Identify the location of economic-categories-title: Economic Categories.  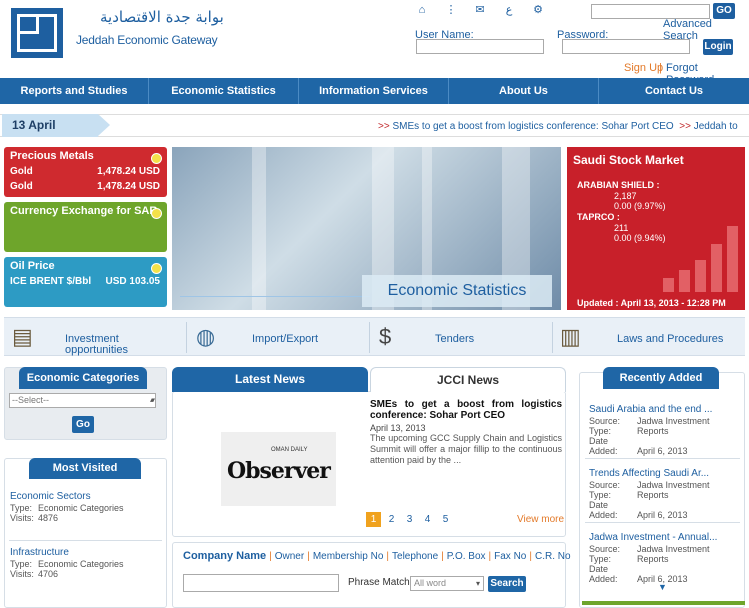
(83, 378).